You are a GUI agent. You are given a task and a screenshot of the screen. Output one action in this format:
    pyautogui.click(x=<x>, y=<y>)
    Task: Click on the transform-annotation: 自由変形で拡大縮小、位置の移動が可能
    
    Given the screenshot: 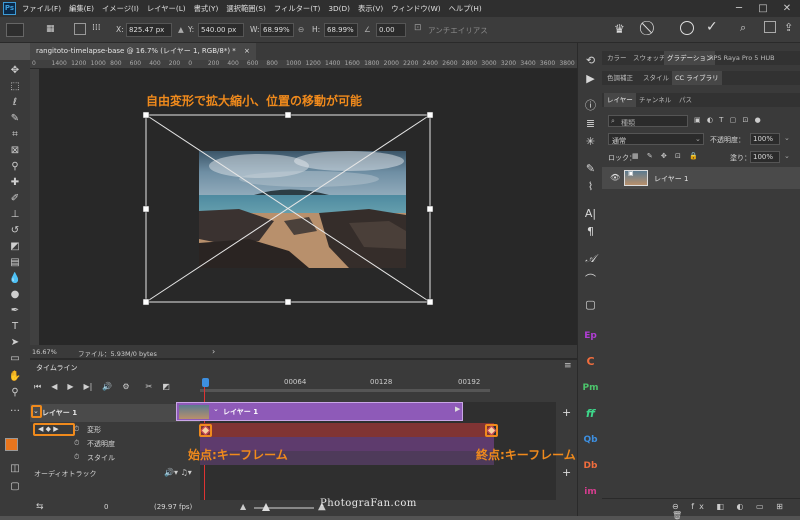 What is the action you would take?
    pyautogui.click(x=254, y=101)
    